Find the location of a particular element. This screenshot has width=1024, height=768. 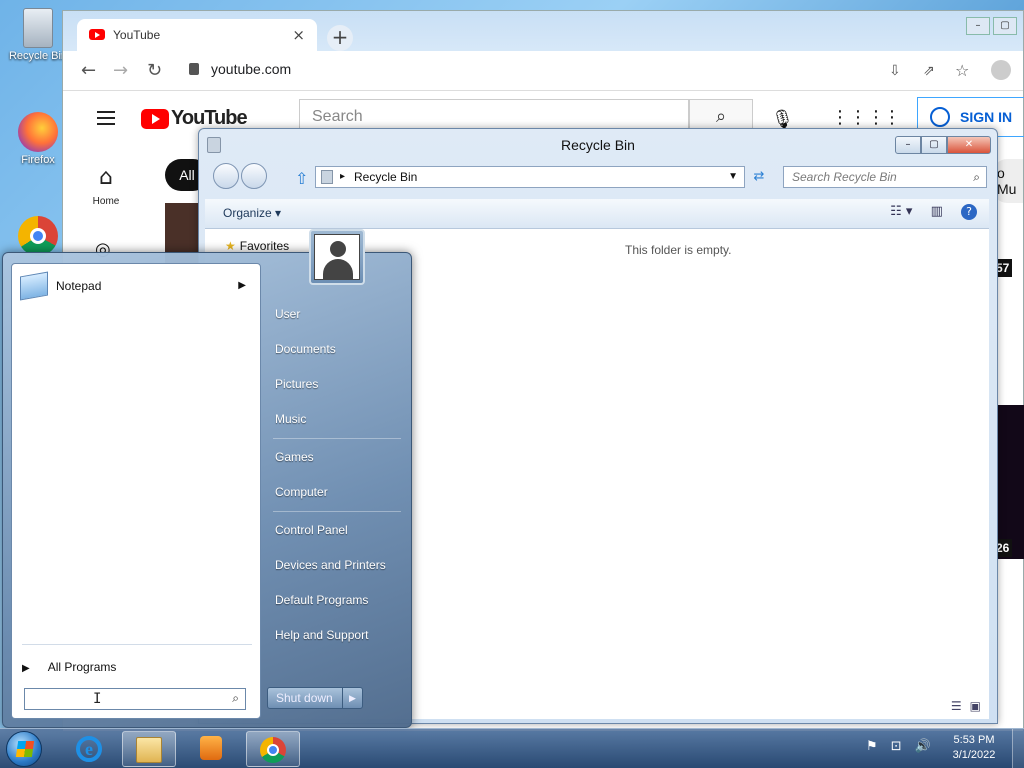

clock-time: 5:53 PM is located at coordinates (974, 740).